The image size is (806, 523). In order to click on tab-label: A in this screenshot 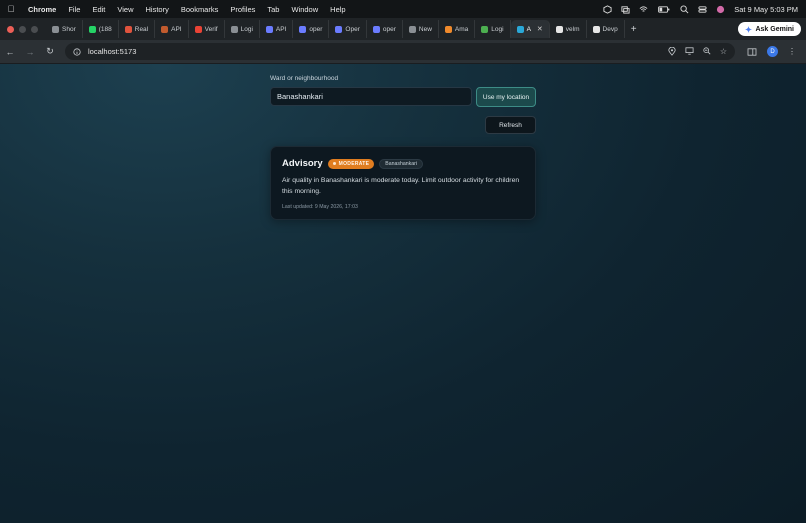, I will do `click(528, 29)`.